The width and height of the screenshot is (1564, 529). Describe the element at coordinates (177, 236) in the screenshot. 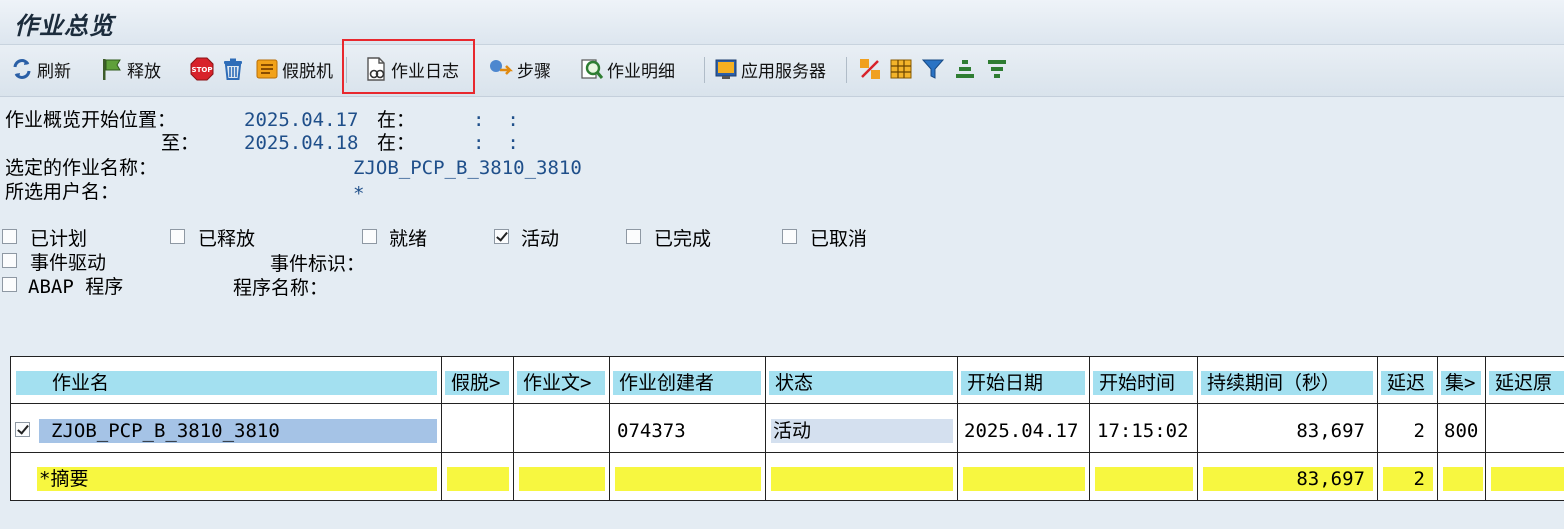

I see `released-checkbox` at that location.